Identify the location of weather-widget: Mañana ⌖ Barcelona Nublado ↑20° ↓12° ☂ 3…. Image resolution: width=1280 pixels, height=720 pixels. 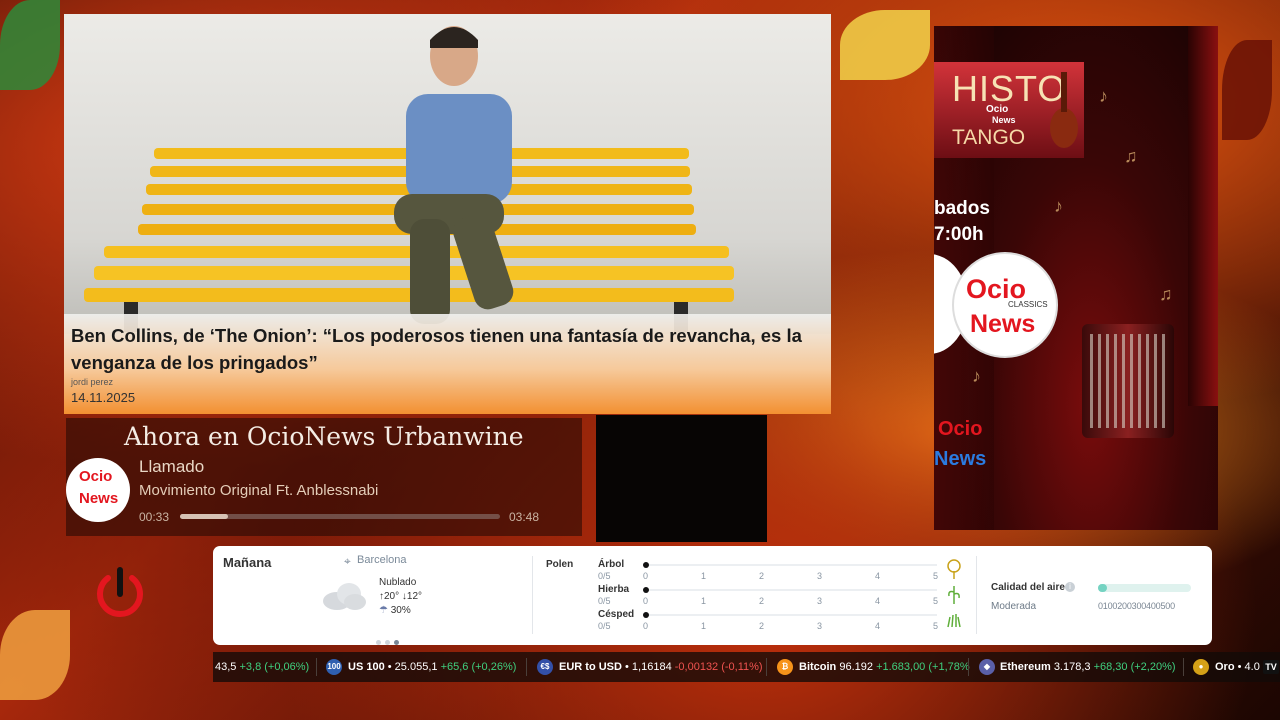
(712, 595).